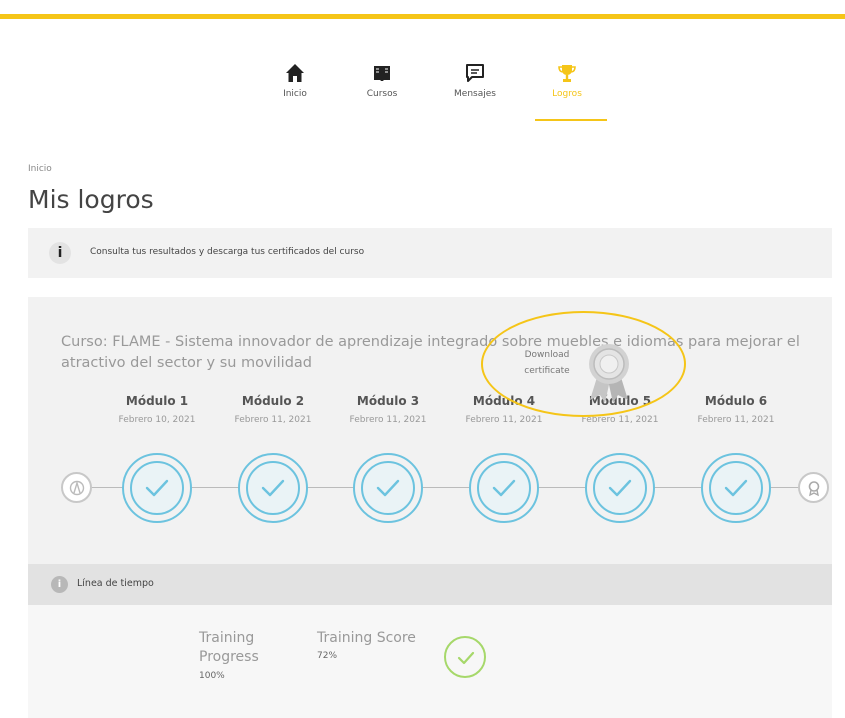  I want to click on nav-item-cursos: Cursos, so click(382, 80).